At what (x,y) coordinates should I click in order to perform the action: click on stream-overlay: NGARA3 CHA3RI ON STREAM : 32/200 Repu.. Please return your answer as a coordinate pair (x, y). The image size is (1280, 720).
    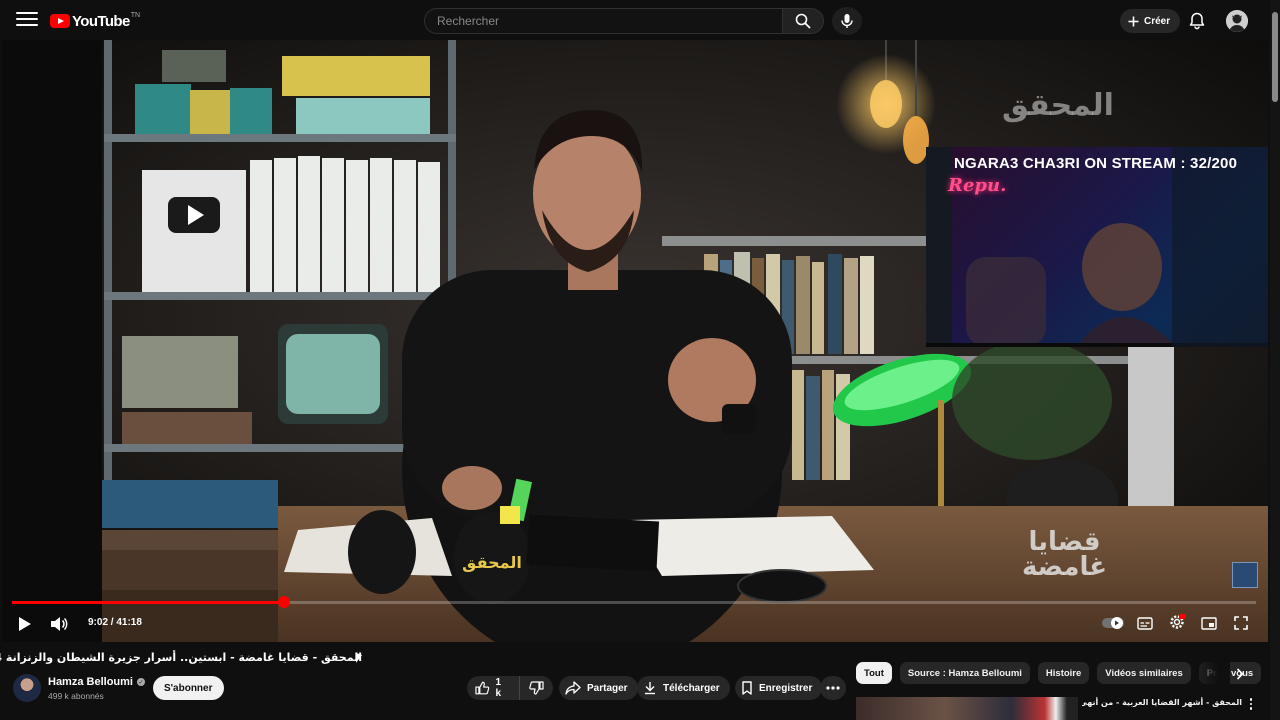
    Looking at the image, I should click on (1097, 247).